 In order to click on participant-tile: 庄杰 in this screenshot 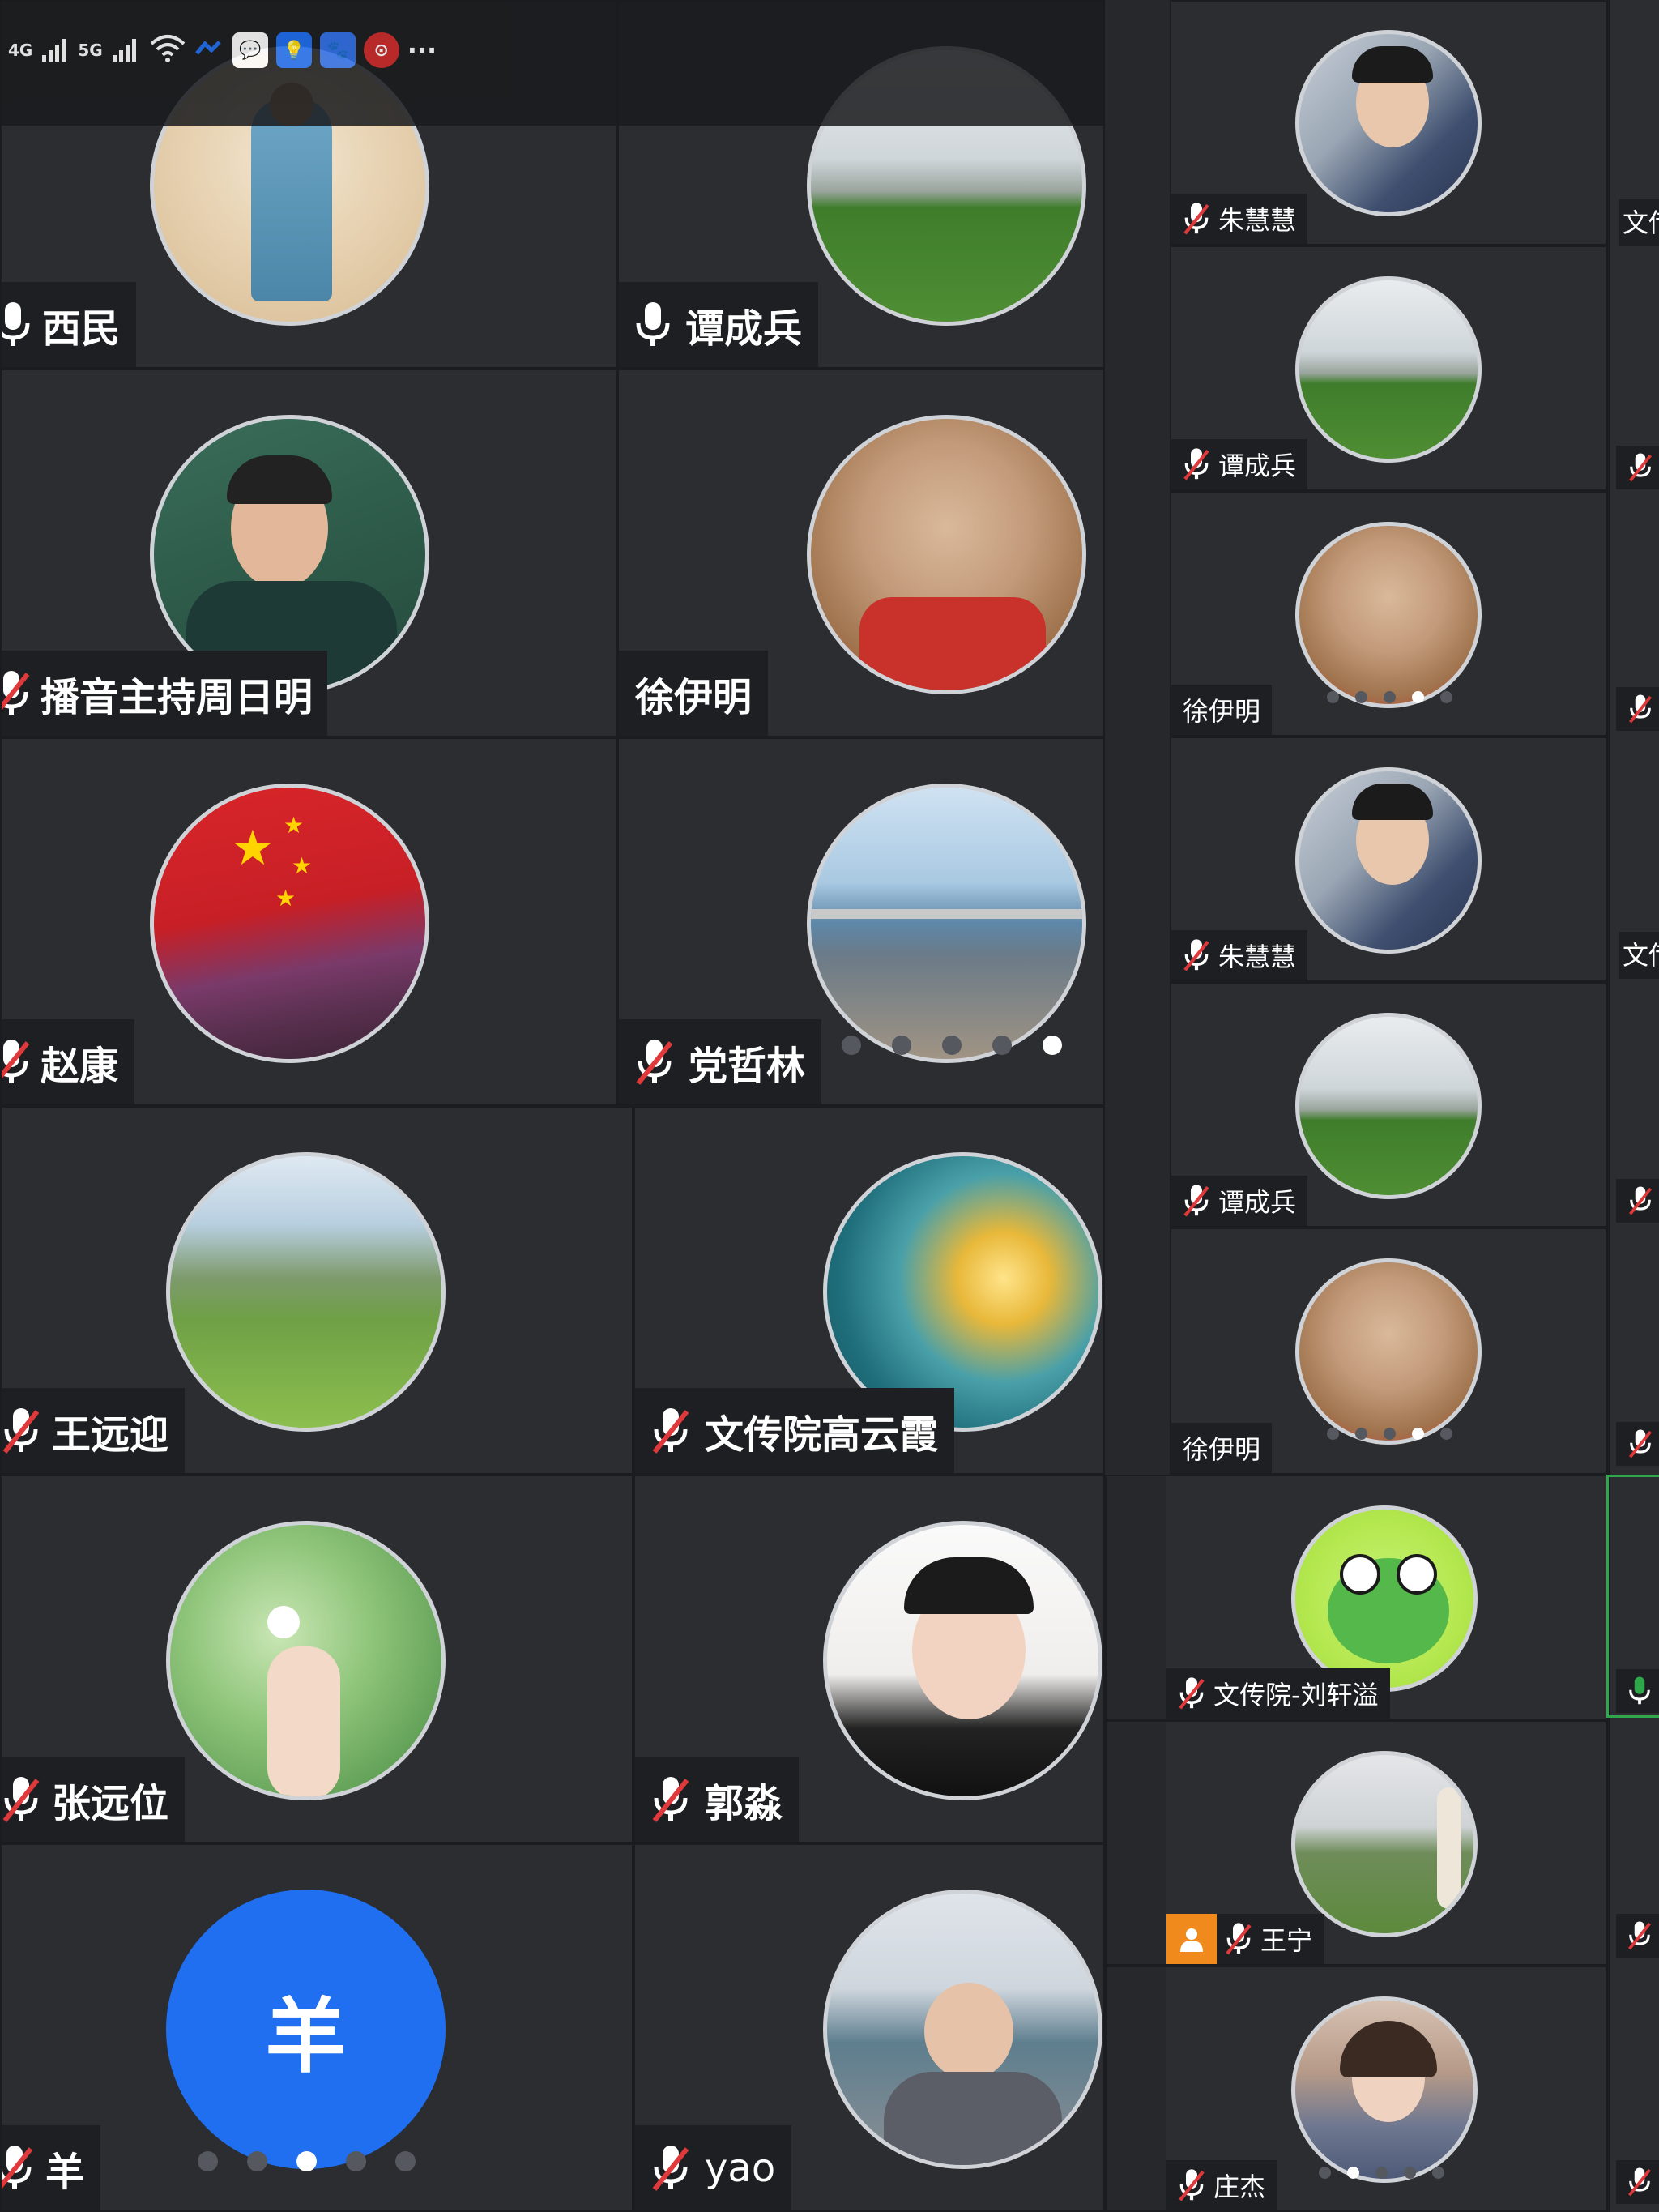, I will do `click(1356, 2089)`.